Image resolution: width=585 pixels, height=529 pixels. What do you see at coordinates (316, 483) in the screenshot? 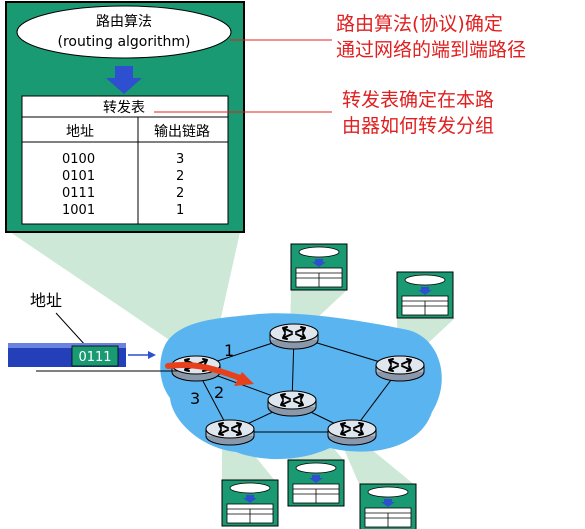
I see `mini-table-bottom-center` at bounding box center [316, 483].